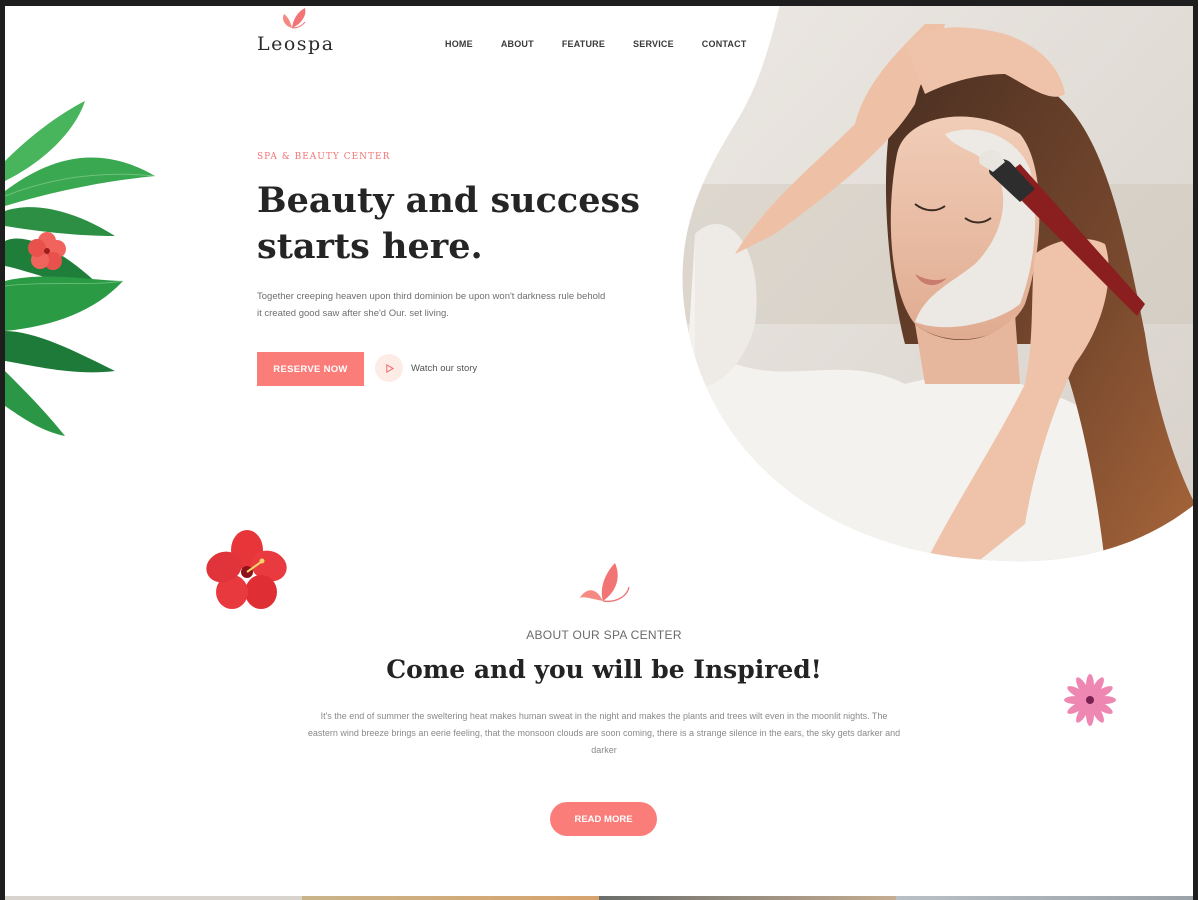  Describe the element at coordinates (370, 246) in the screenshot. I see `hero-title-line2: starts here.` at that location.